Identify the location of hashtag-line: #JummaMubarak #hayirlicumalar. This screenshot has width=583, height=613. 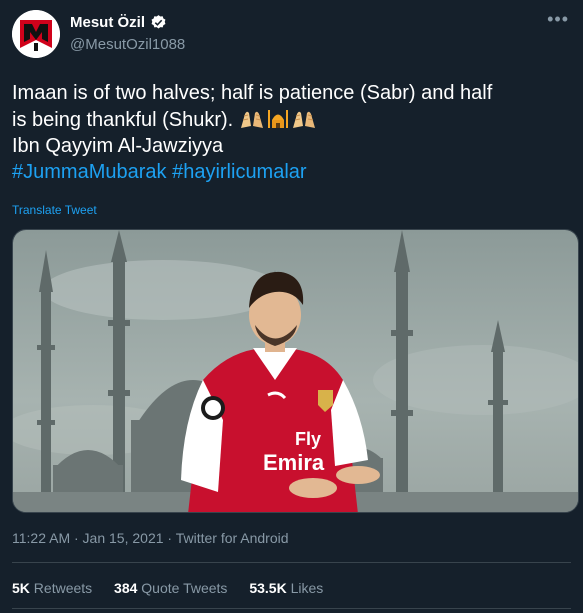
(292, 172).